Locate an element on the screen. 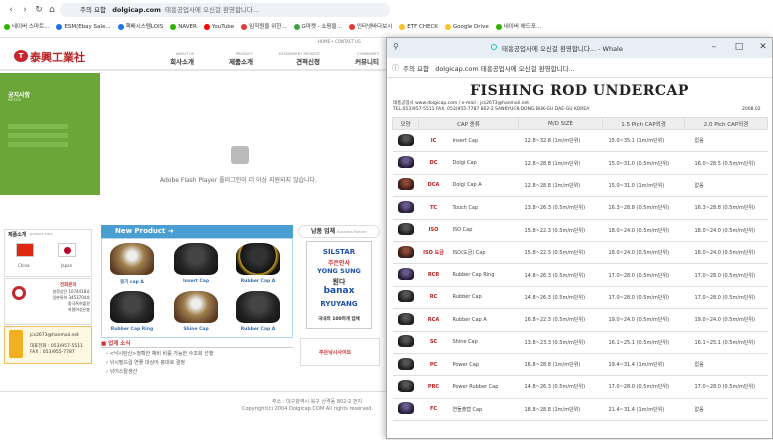 Image resolution: width=773 pixels, height=440 pixels. cap-name: Dolgi Cap is located at coordinates (483, 163).